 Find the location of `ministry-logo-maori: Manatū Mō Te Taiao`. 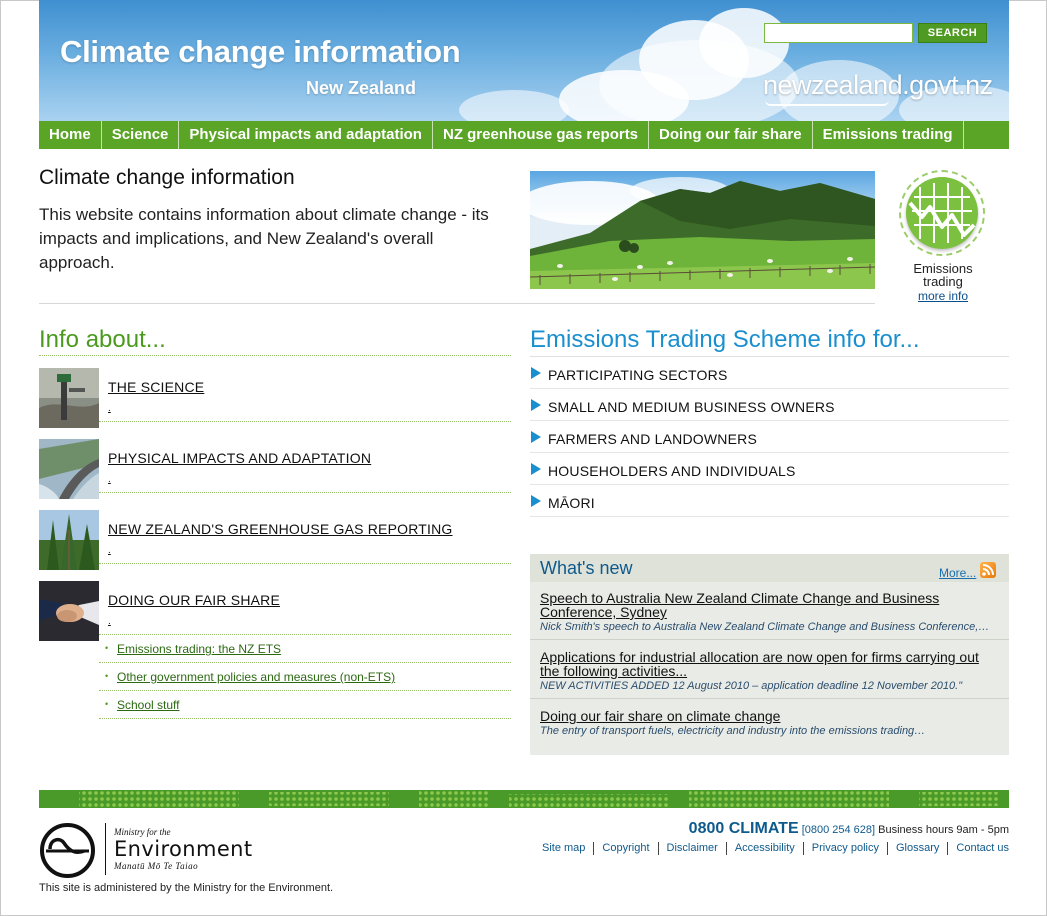

ministry-logo-maori: Manatū Mō Te Taiao is located at coordinates (156, 866).